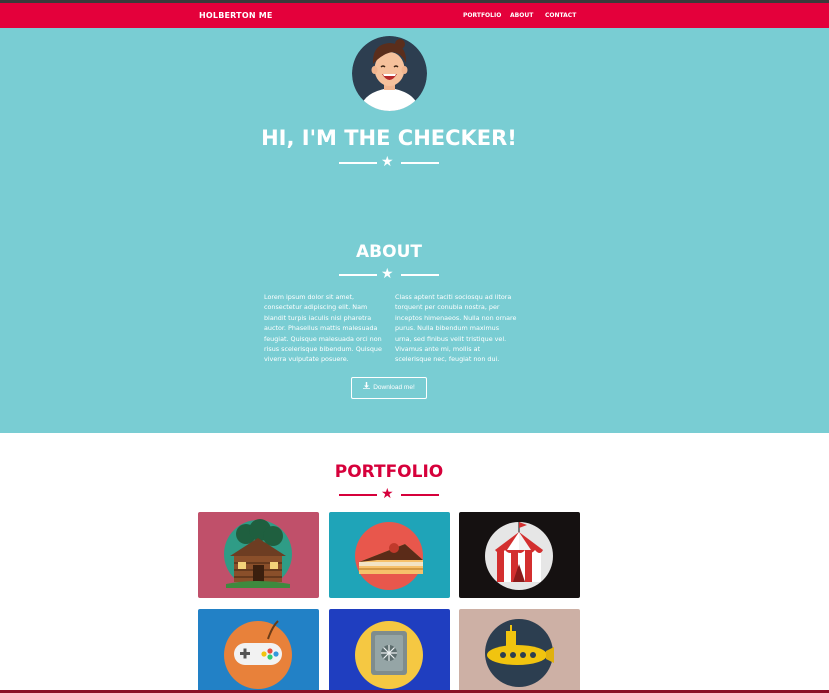 The image size is (829, 693). Describe the element at coordinates (367, 388) in the screenshot. I see `download-icon` at that location.